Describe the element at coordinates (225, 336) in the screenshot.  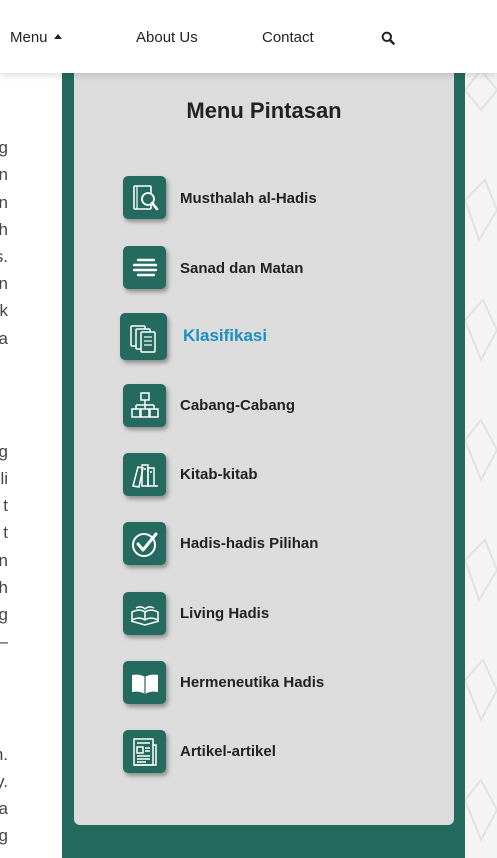
I see `menu-item-label-active: Klasifikasi` at that location.